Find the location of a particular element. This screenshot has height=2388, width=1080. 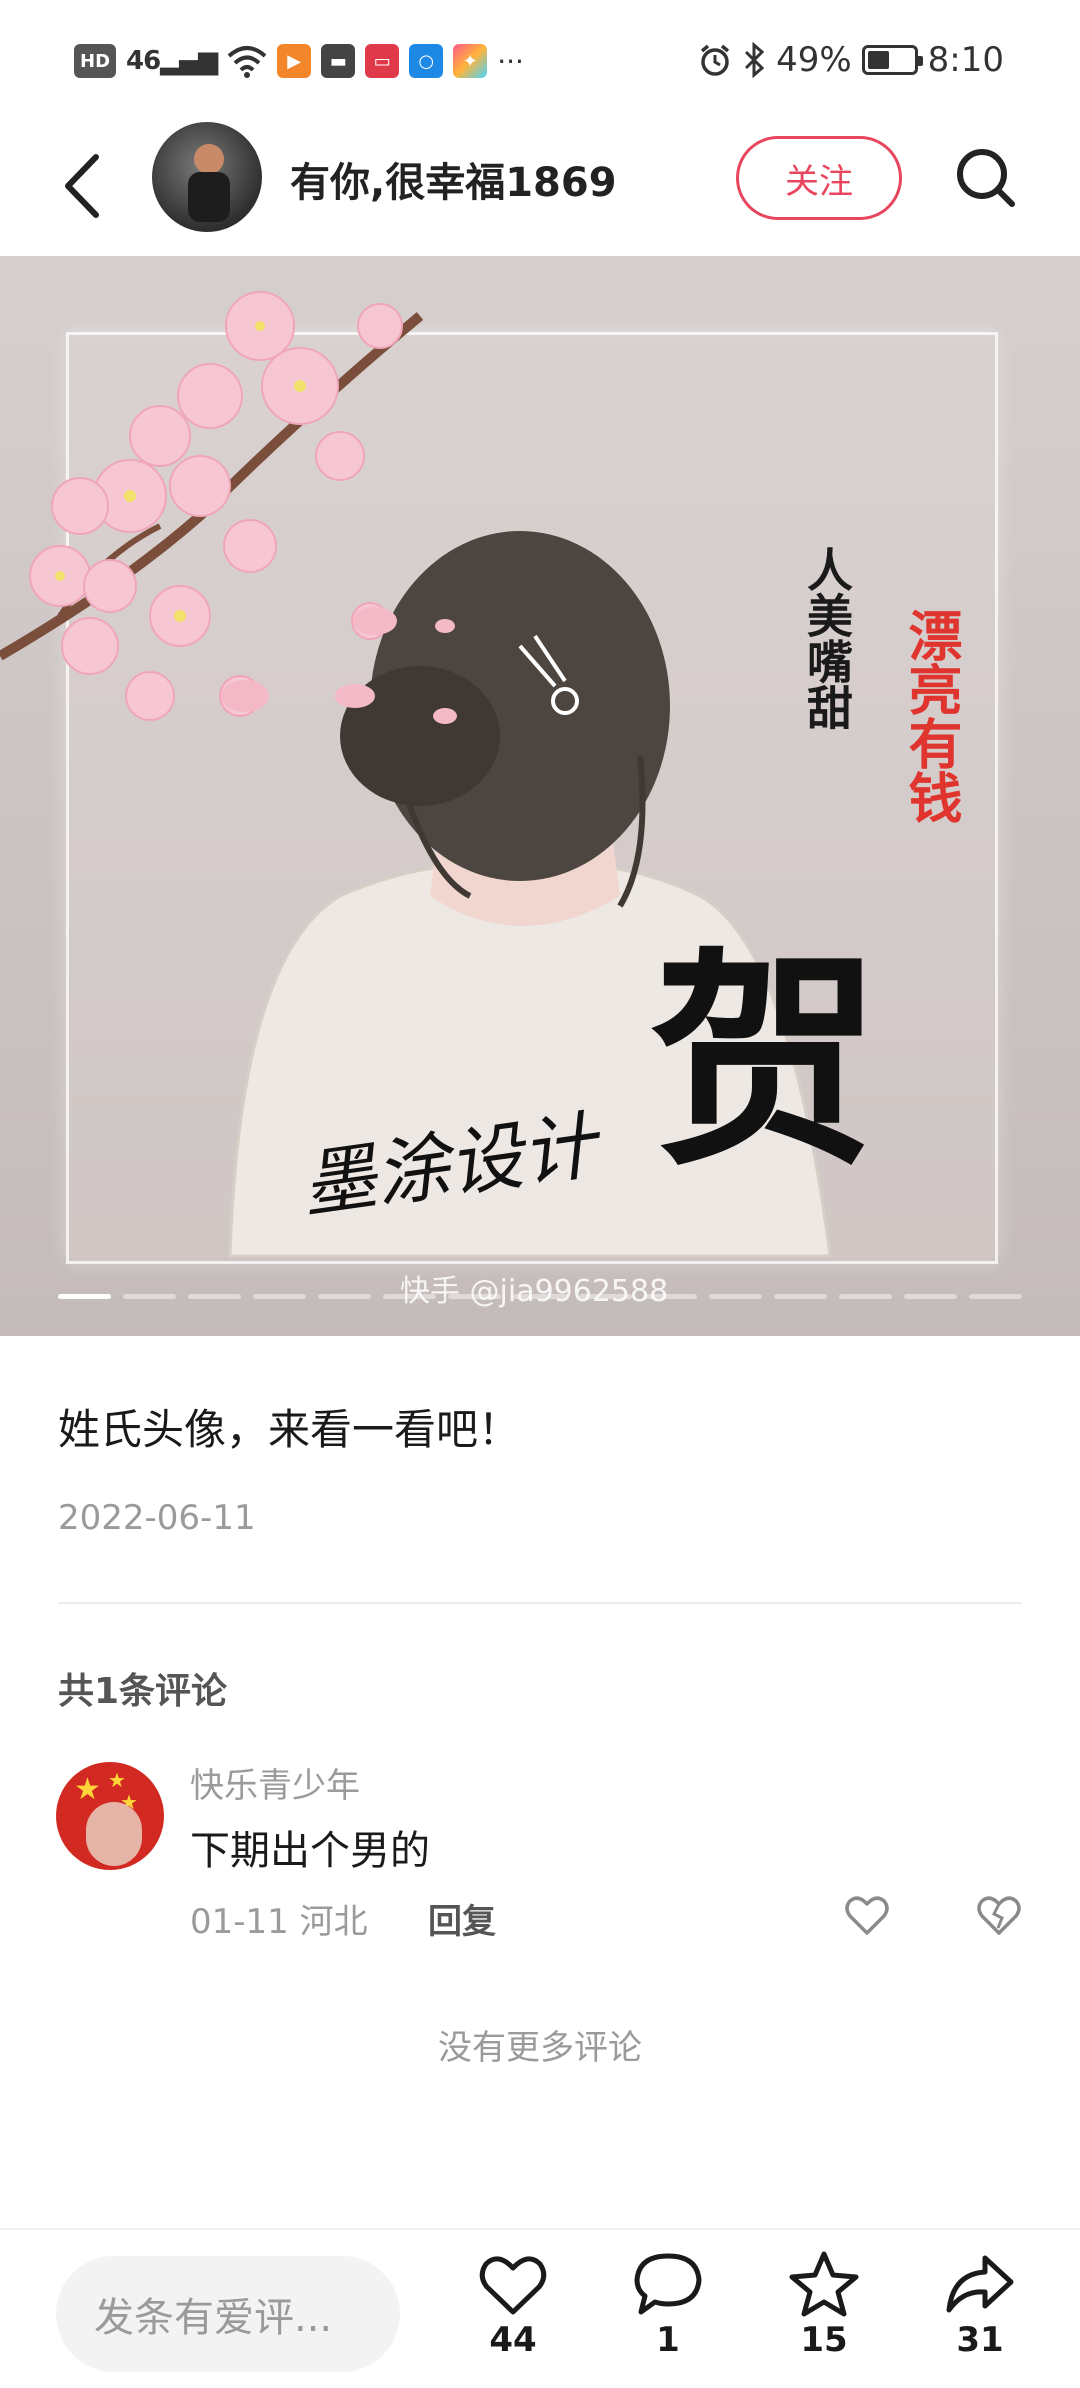

post-date: 2022-06-11 is located at coordinates (157, 1518).